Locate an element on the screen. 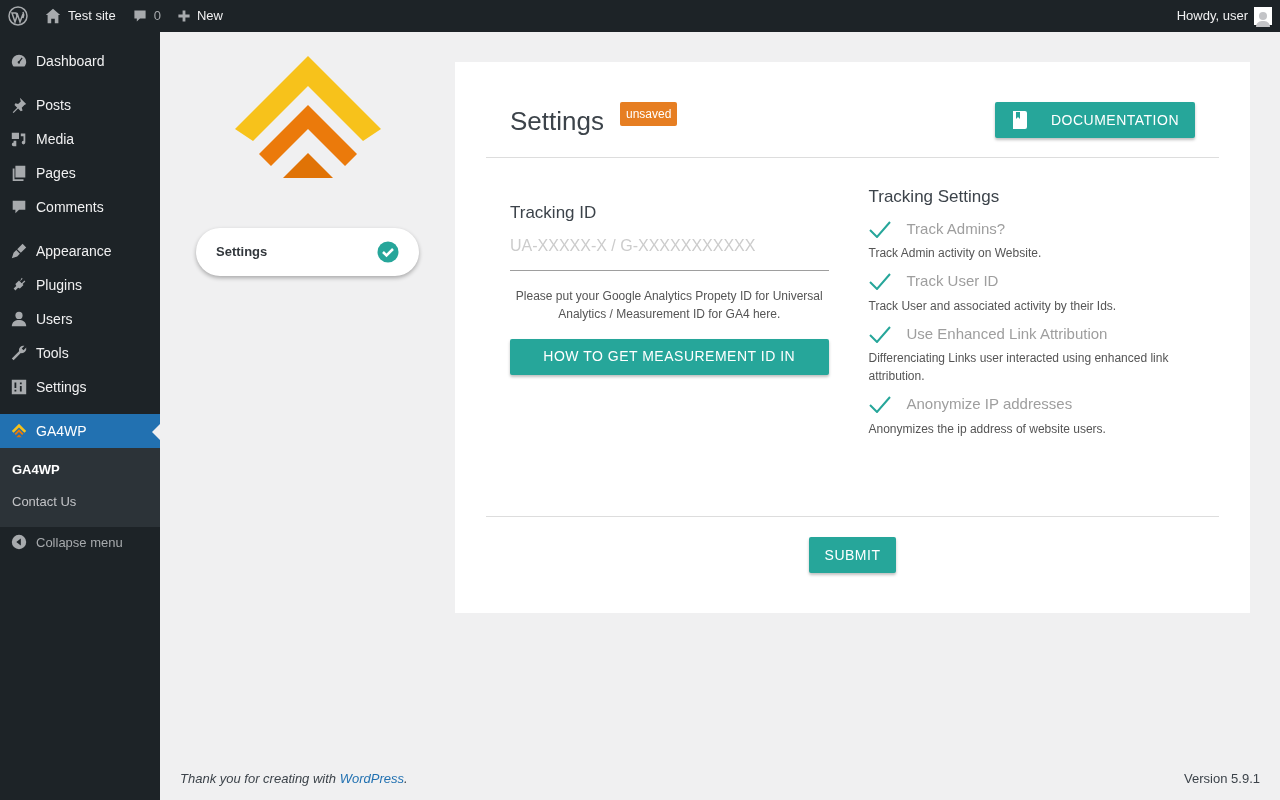 The height and width of the screenshot is (800, 1280). section-title: Tracking Settings is located at coordinates (934, 197).